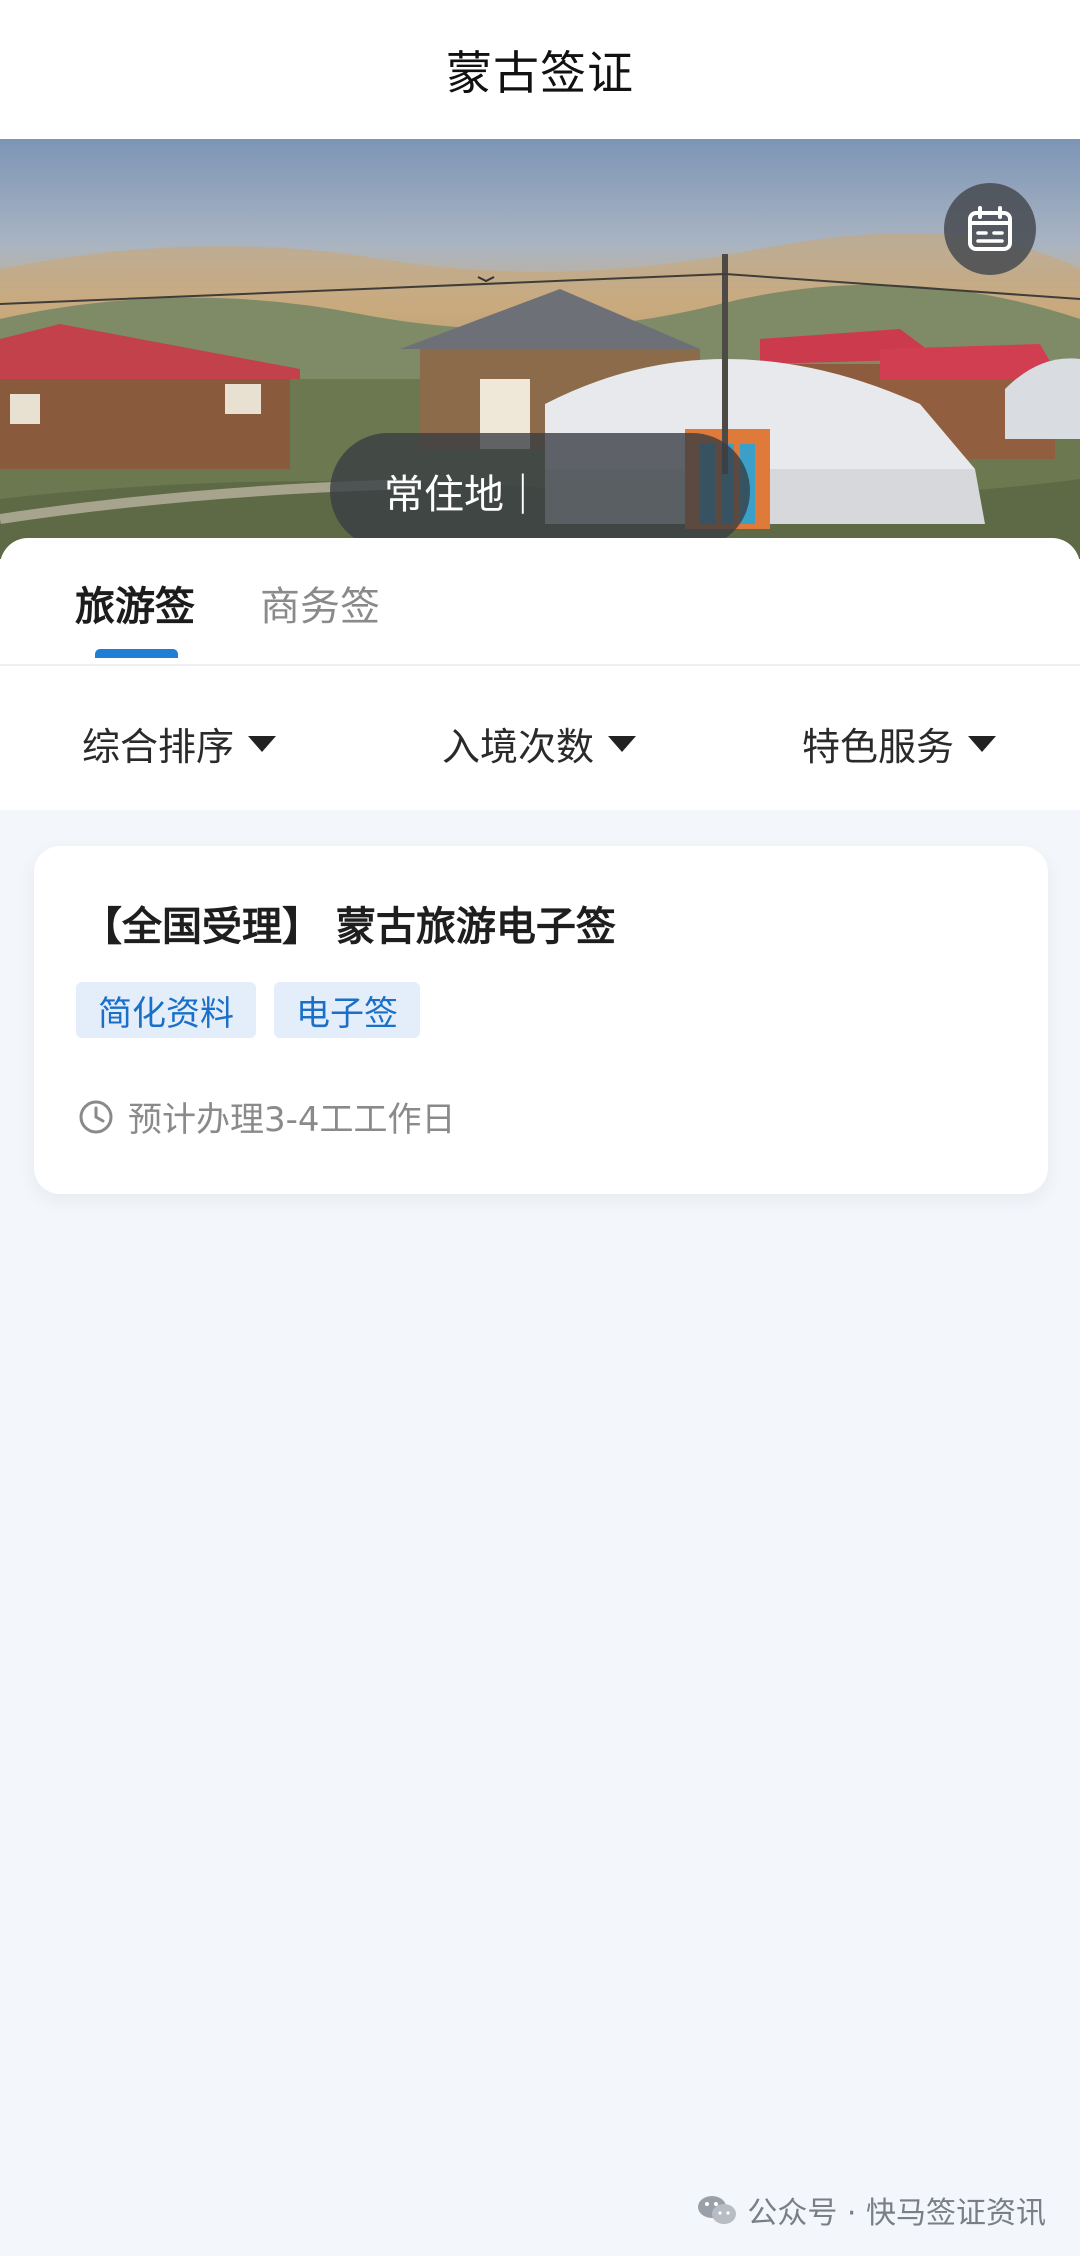  I want to click on filter-sort: 综合排序, so click(179, 743).